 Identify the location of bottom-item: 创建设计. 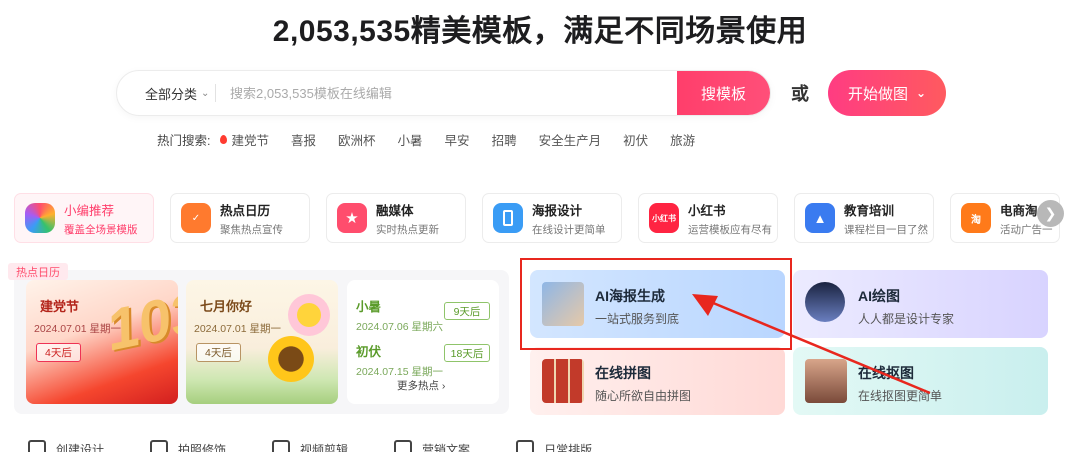
(66, 446).